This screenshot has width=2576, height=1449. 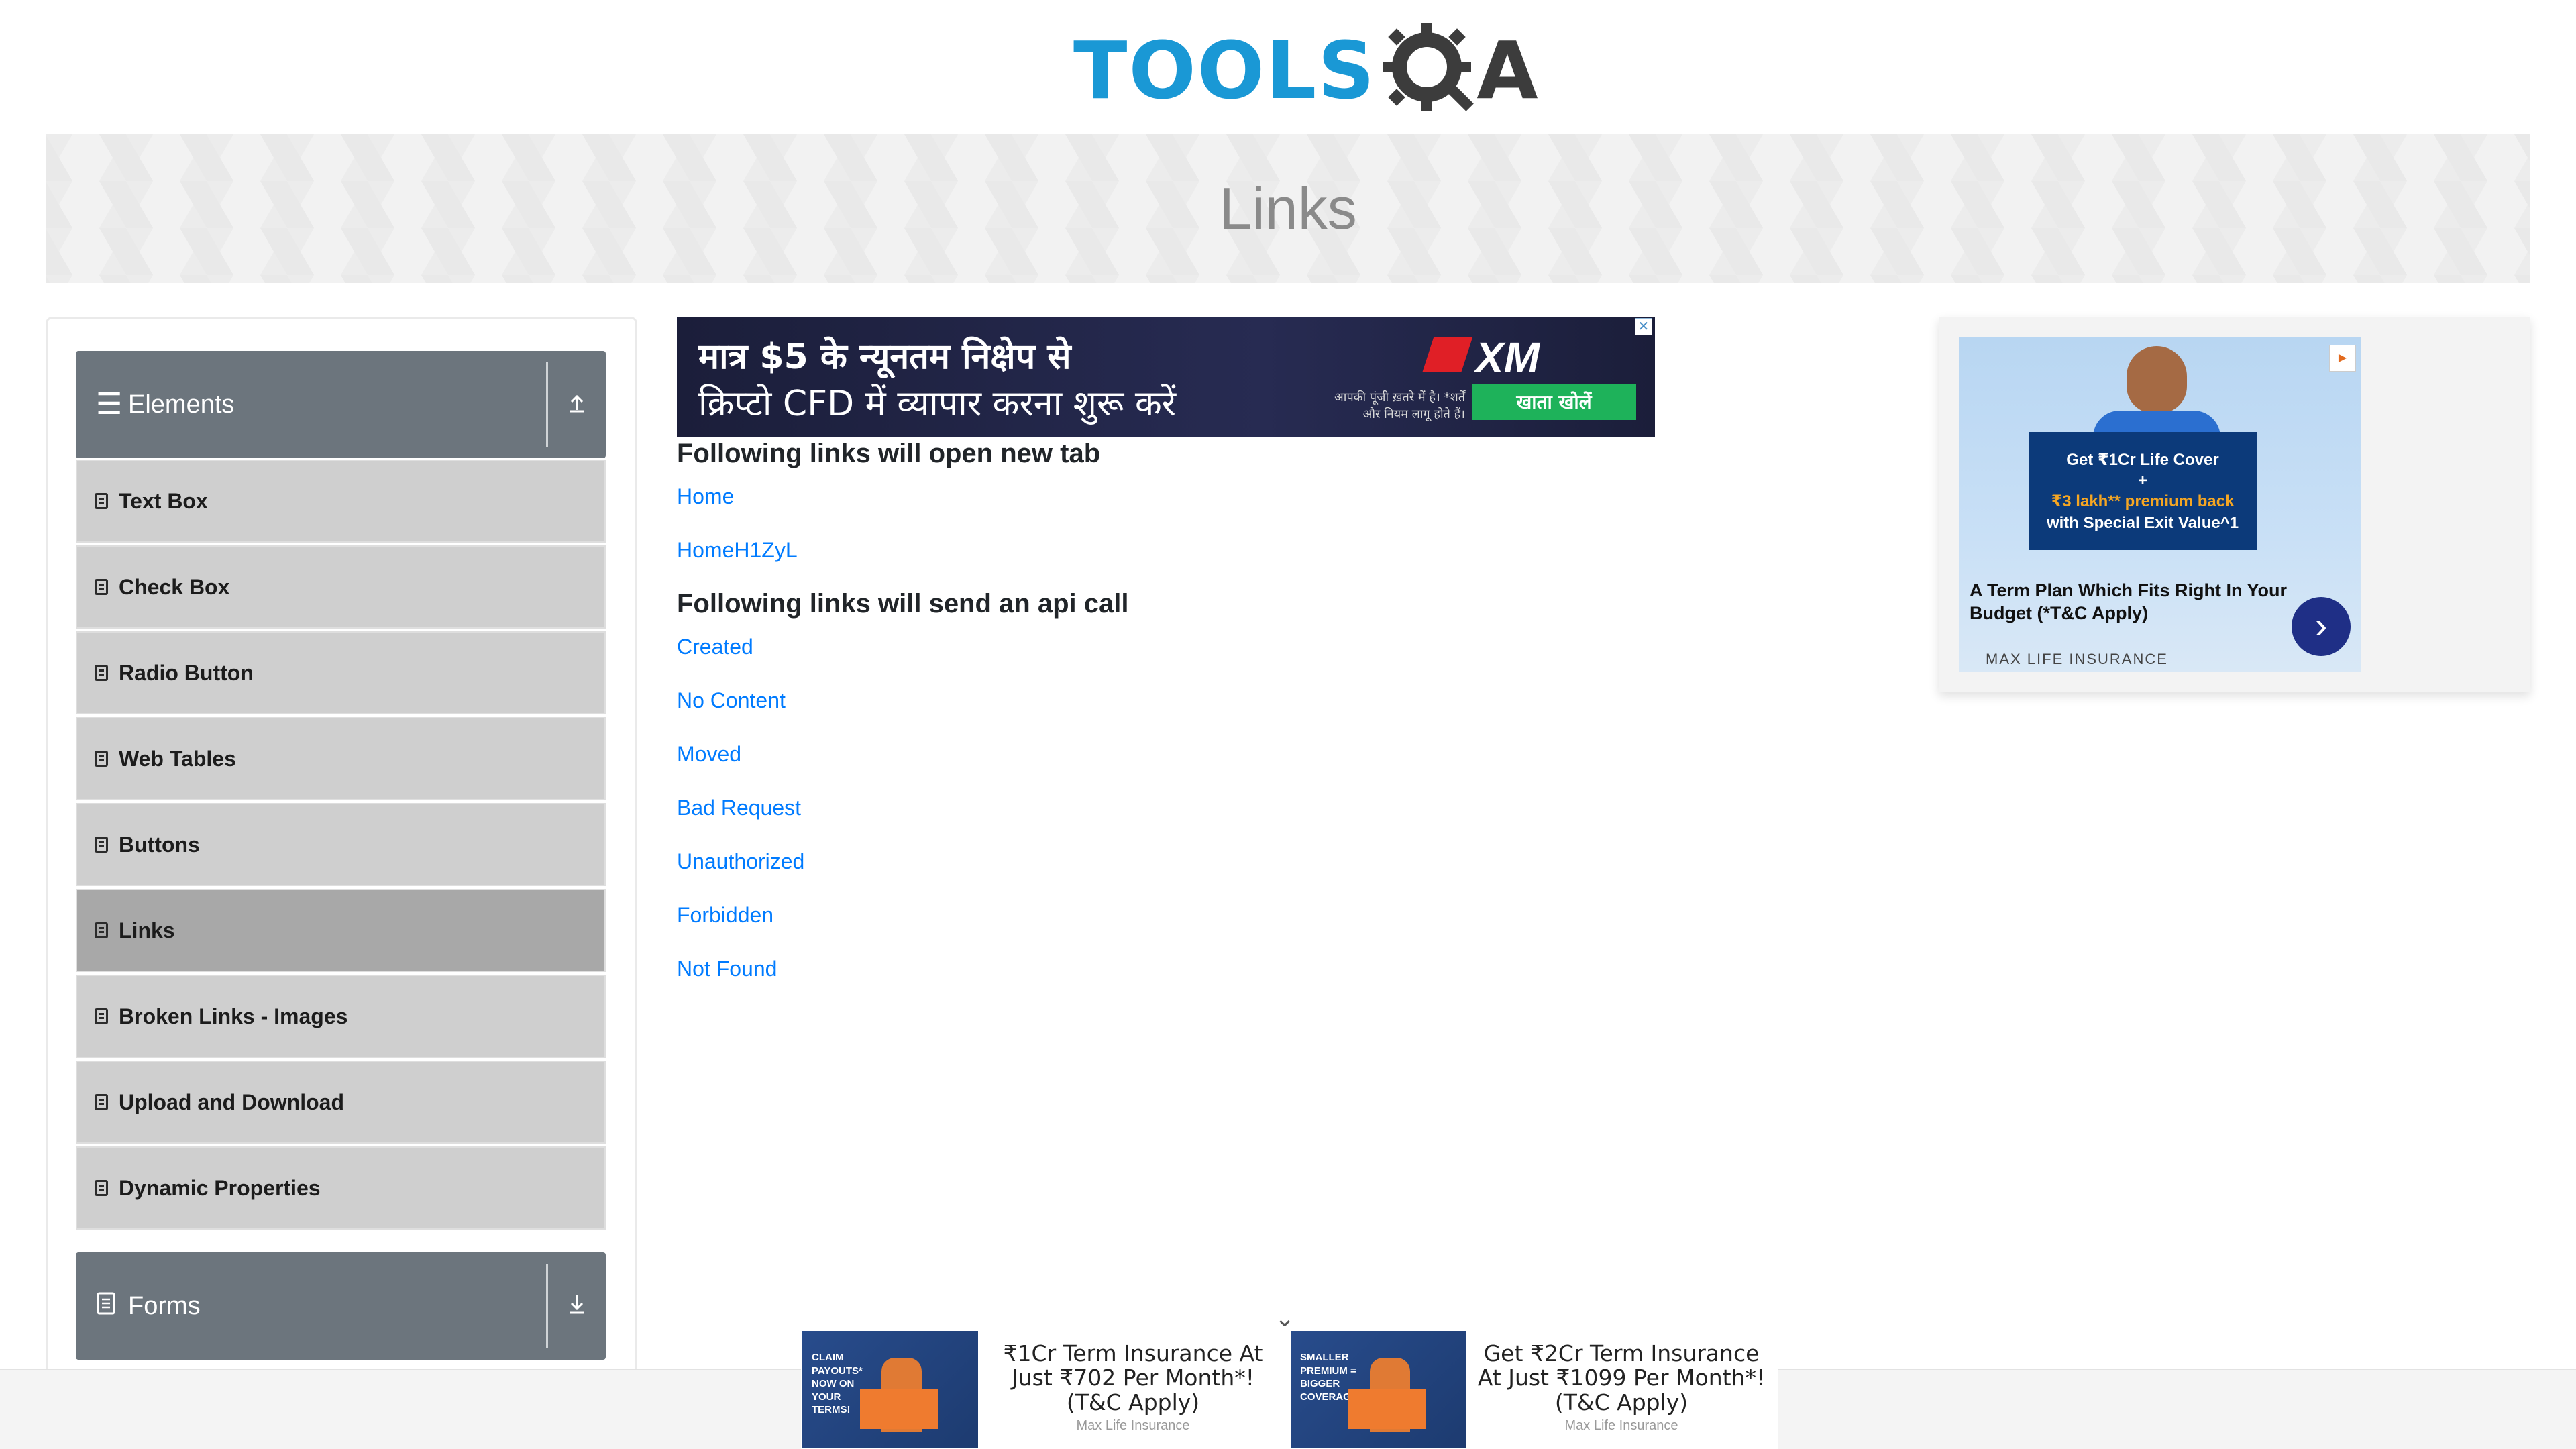 I want to click on toolsqa-logo: TOOLS A, so click(x=1305, y=70).